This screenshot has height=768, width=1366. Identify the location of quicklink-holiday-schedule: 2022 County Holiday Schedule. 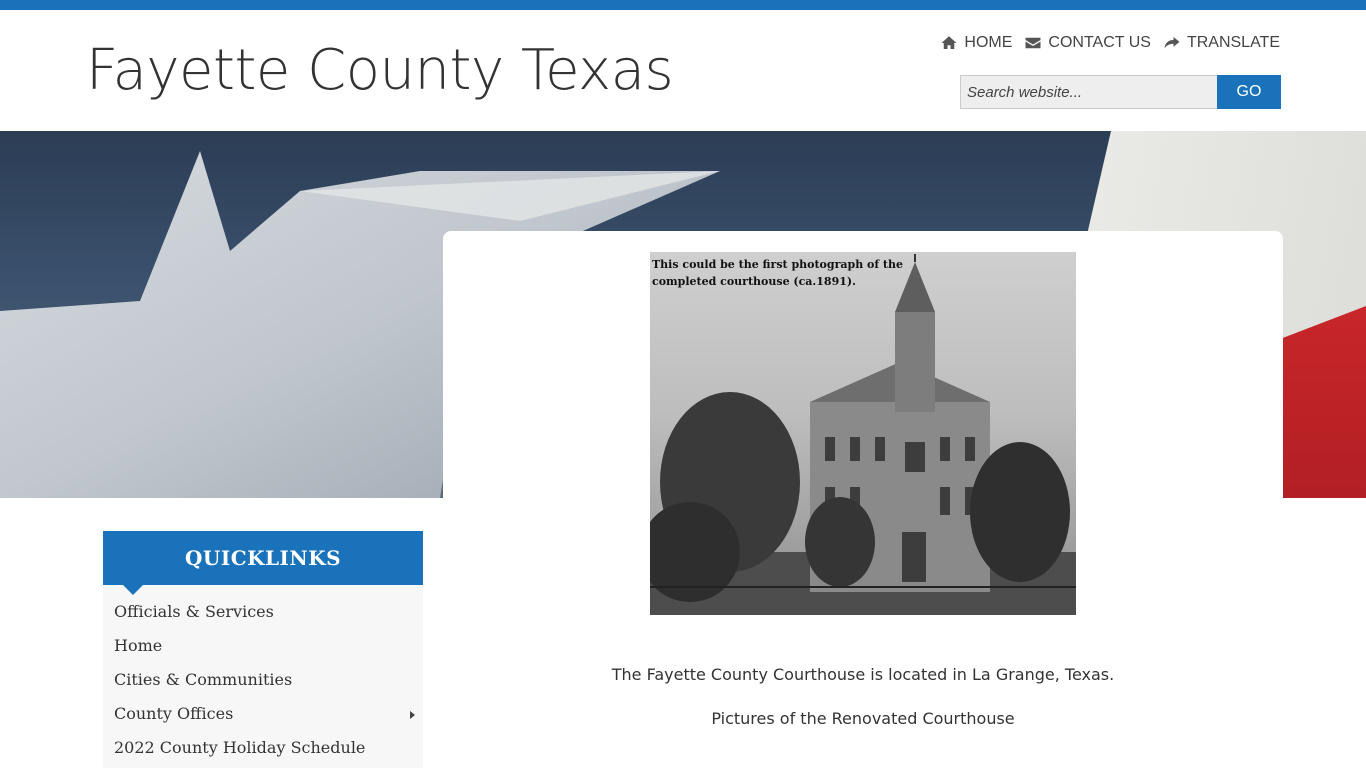
(263, 748).